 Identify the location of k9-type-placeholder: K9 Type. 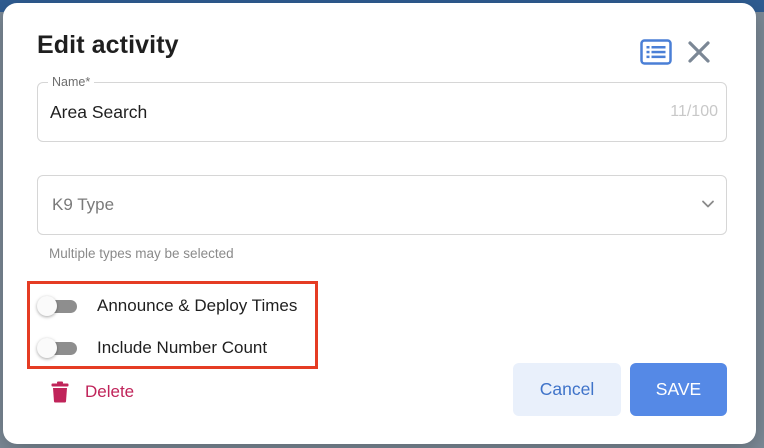
(83, 204).